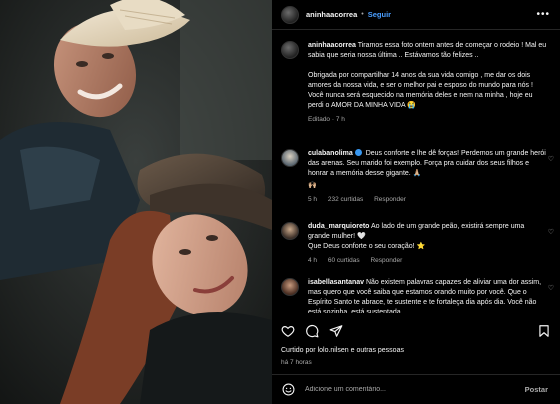 Image resolution: width=560 pixels, height=404 pixels. I want to click on share-paper-plane-icon, so click(336, 331).